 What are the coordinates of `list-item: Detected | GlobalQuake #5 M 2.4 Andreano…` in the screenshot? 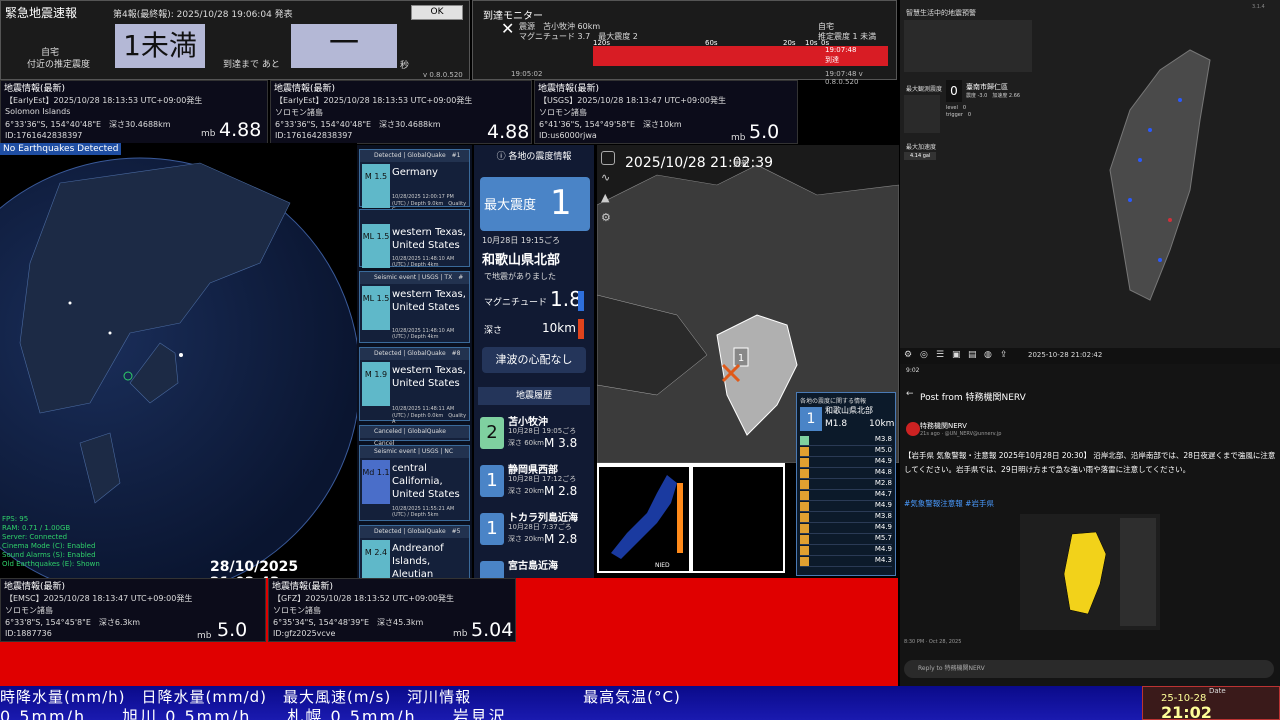 It's located at (414, 551).